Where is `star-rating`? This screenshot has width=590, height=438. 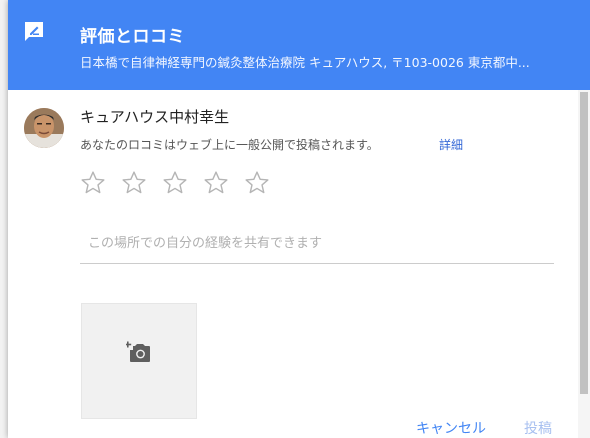 star-rating is located at coordinates (182, 183).